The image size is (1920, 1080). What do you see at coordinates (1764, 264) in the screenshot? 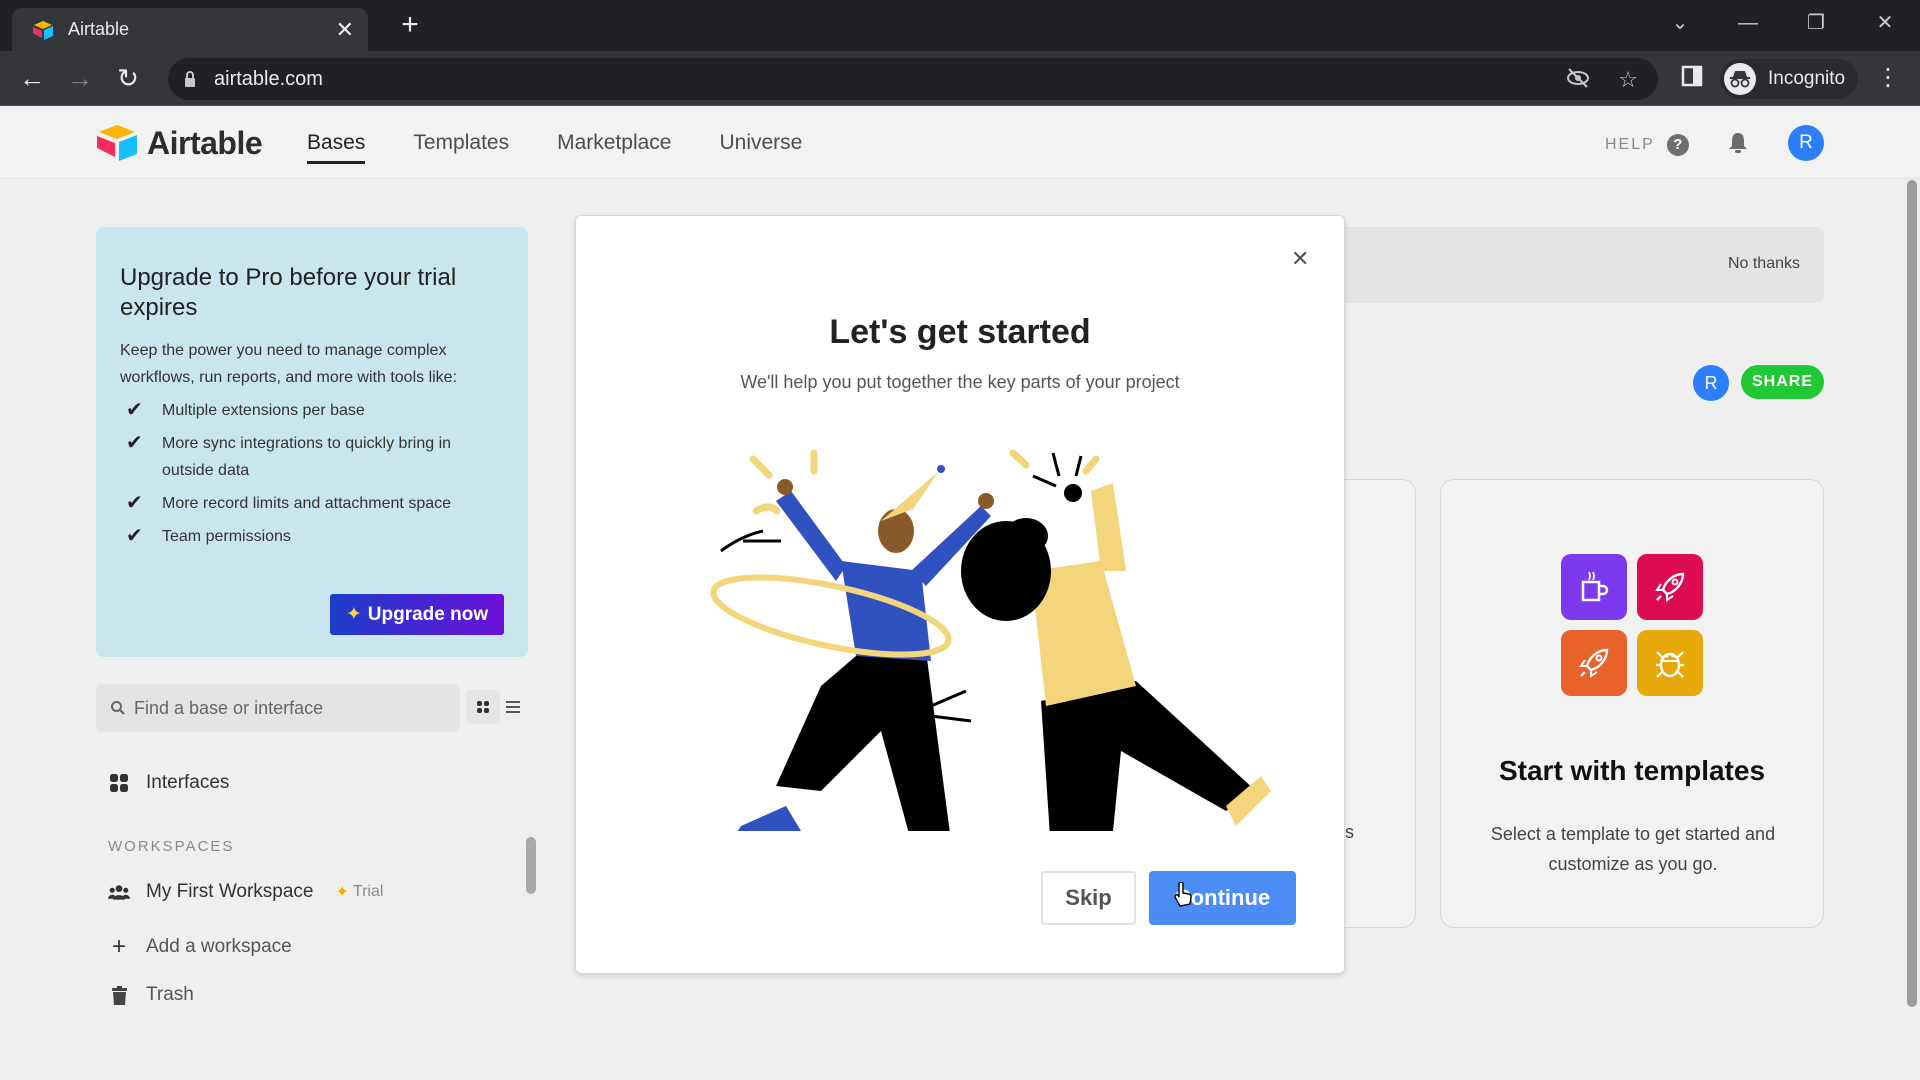
I see `no-thanks-button: No thanks` at bounding box center [1764, 264].